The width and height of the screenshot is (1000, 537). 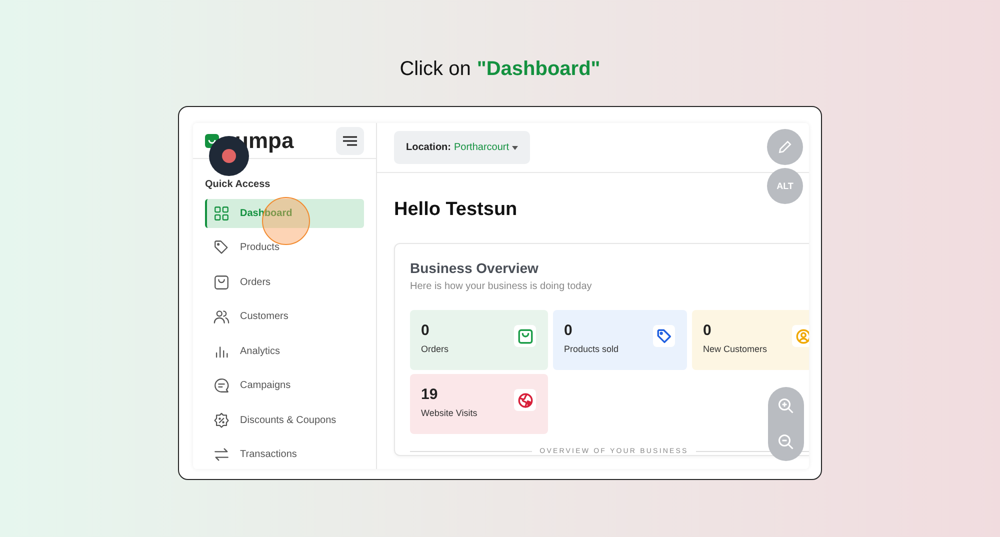 I want to click on bag-icon, so click(x=221, y=282).